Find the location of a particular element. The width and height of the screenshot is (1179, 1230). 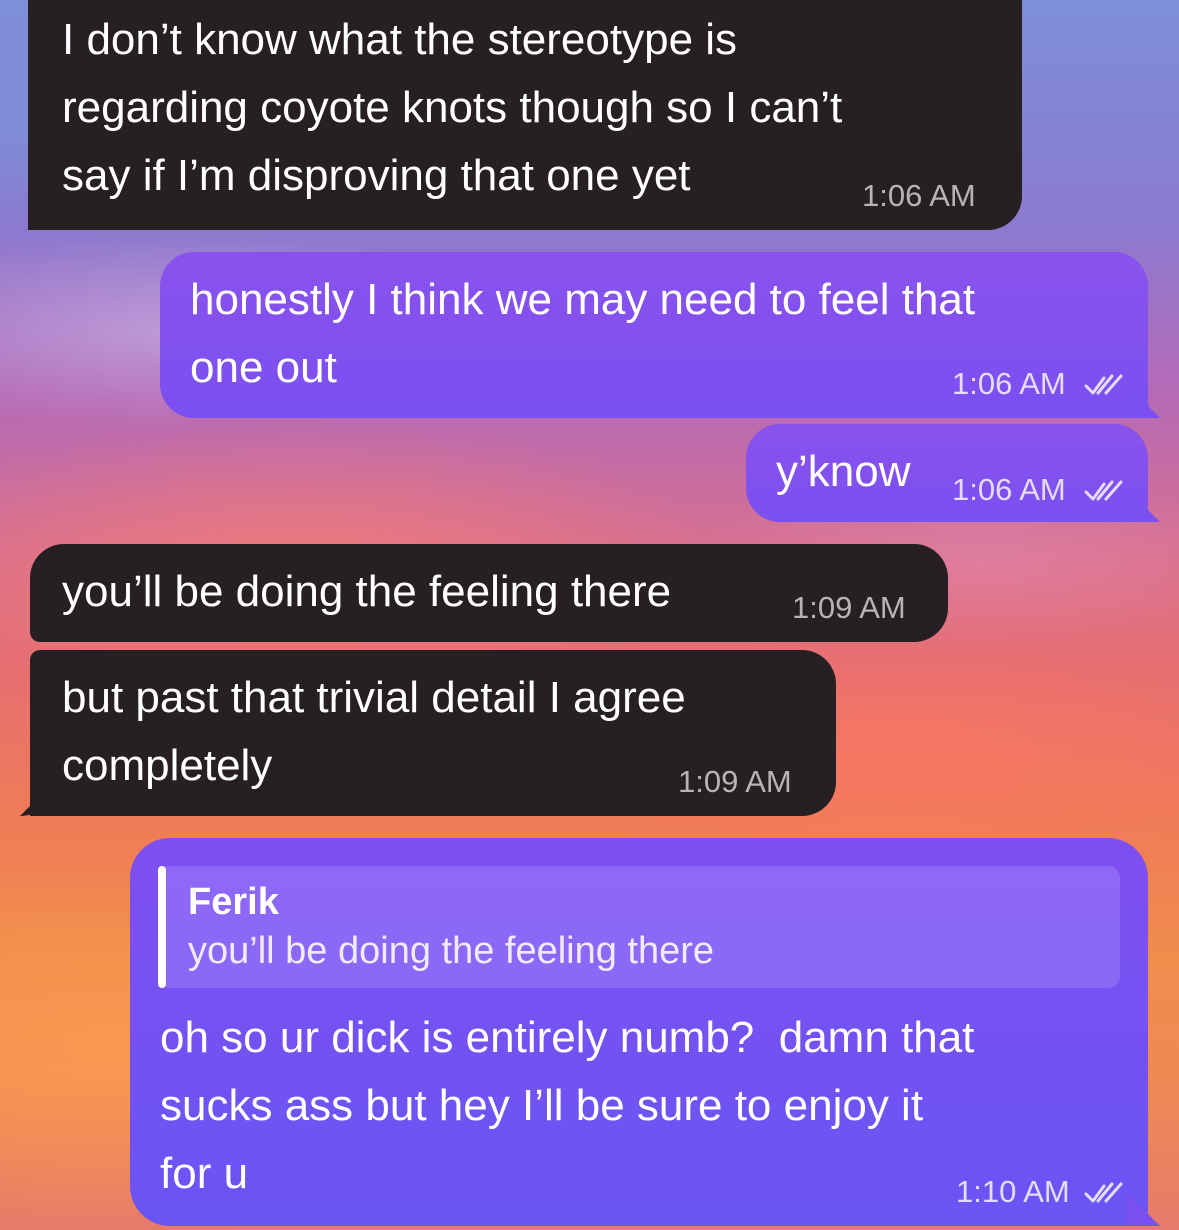

message-text: y’know is located at coordinates (843, 471).